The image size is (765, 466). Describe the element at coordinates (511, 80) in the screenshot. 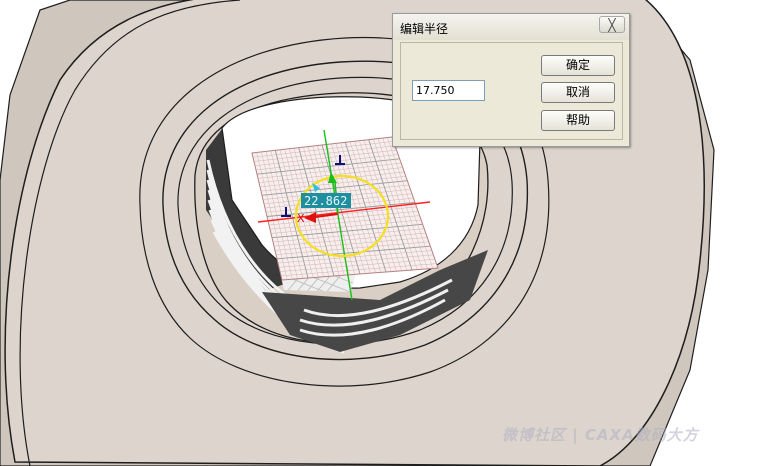

I see `edit-radius-dialog: 编辑半径 ╳ 确定 取消 帮助` at that location.